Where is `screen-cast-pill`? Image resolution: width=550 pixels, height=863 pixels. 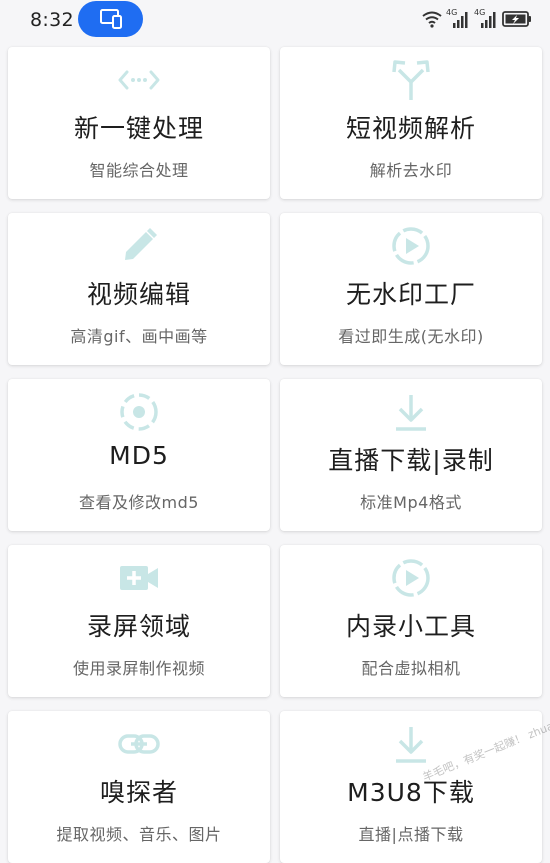
screen-cast-pill is located at coordinates (110, 19).